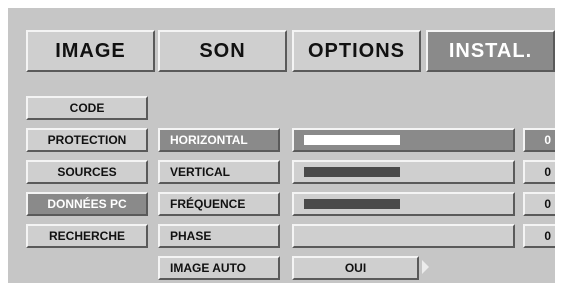  Describe the element at coordinates (87, 108) in the screenshot. I see `sidebar-item-code: CODE` at that location.